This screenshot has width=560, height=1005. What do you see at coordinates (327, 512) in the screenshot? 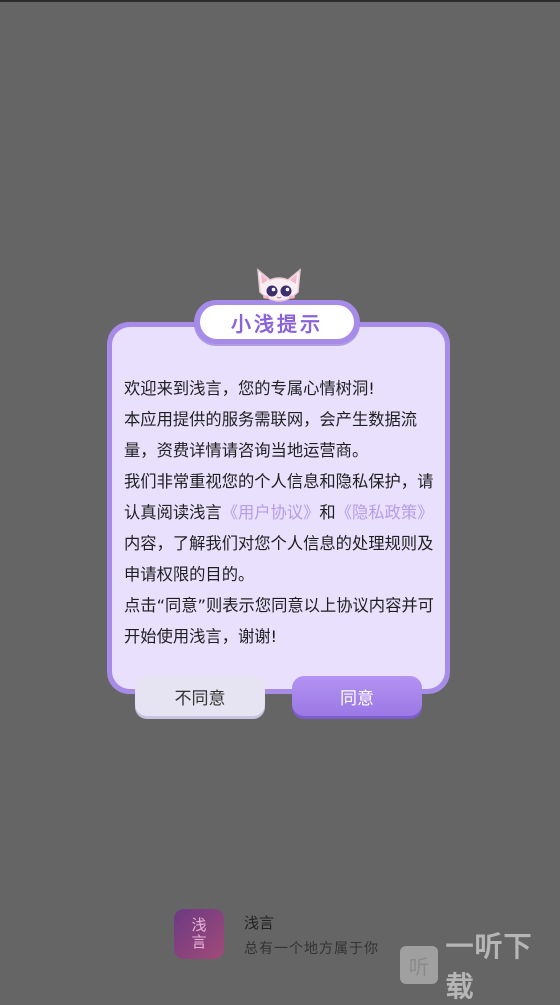
I see `message-conjunction: 和` at bounding box center [327, 512].